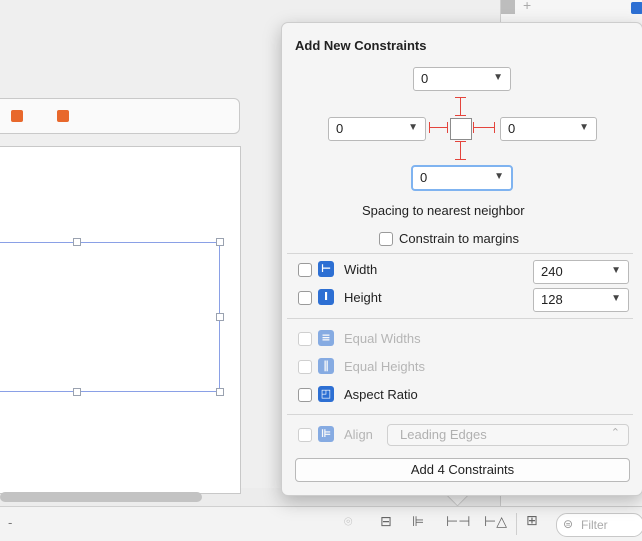 The height and width of the screenshot is (541, 642). I want to click on height-icon: I, so click(326, 297).